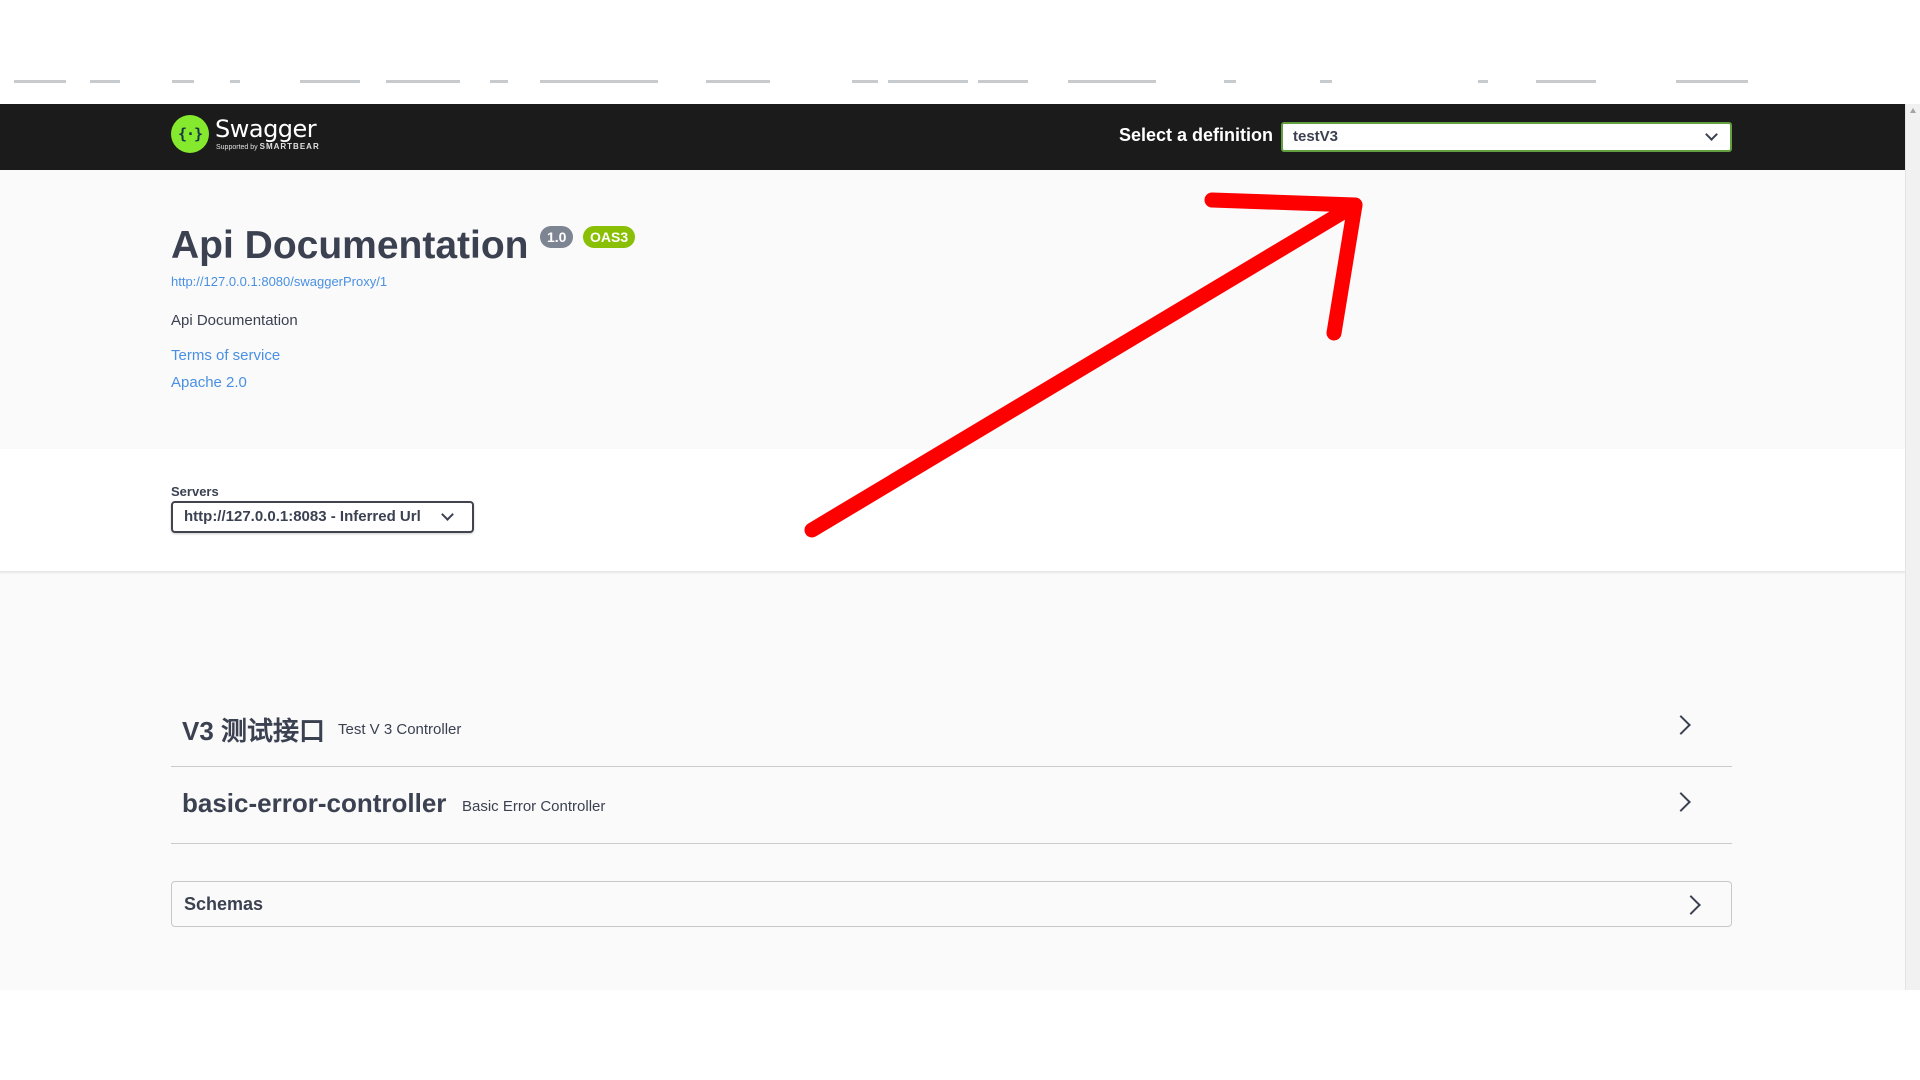  Describe the element at coordinates (350, 245) in the screenshot. I see `page-title: Api Documentation` at that location.